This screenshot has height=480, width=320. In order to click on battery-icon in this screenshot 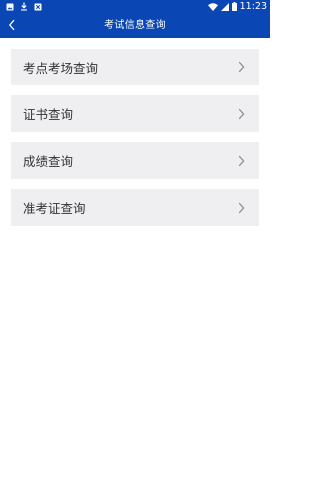, I will do `click(234, 6)`.